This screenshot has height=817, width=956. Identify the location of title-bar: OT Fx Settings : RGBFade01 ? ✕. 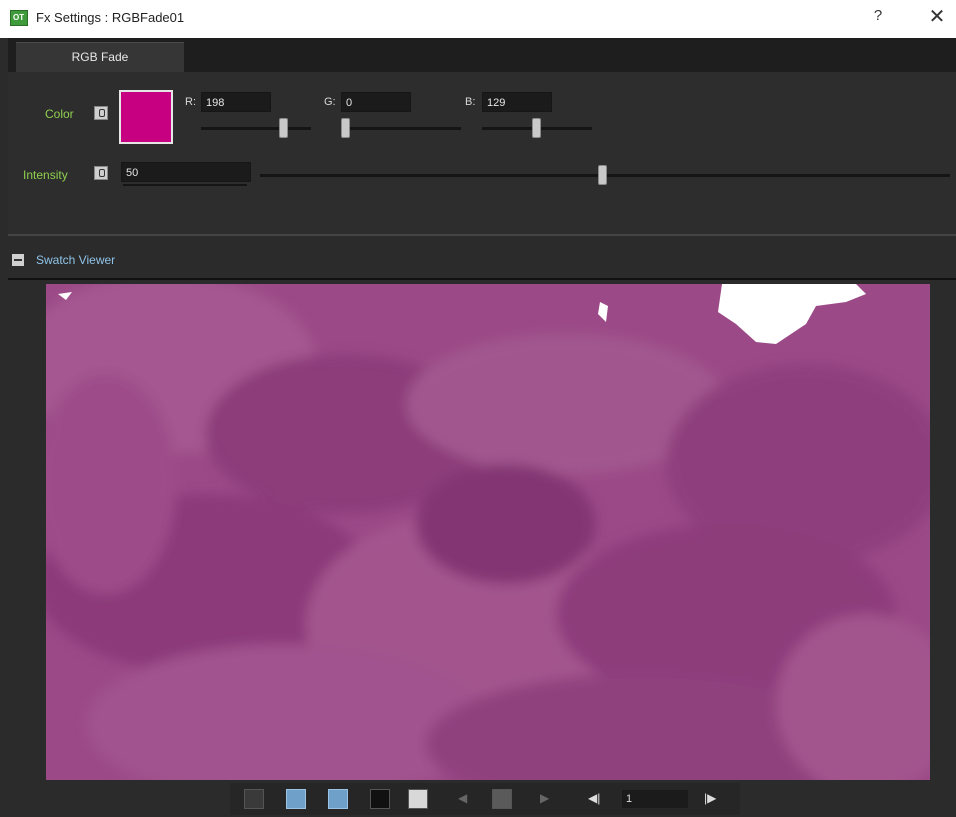
(478, 19).